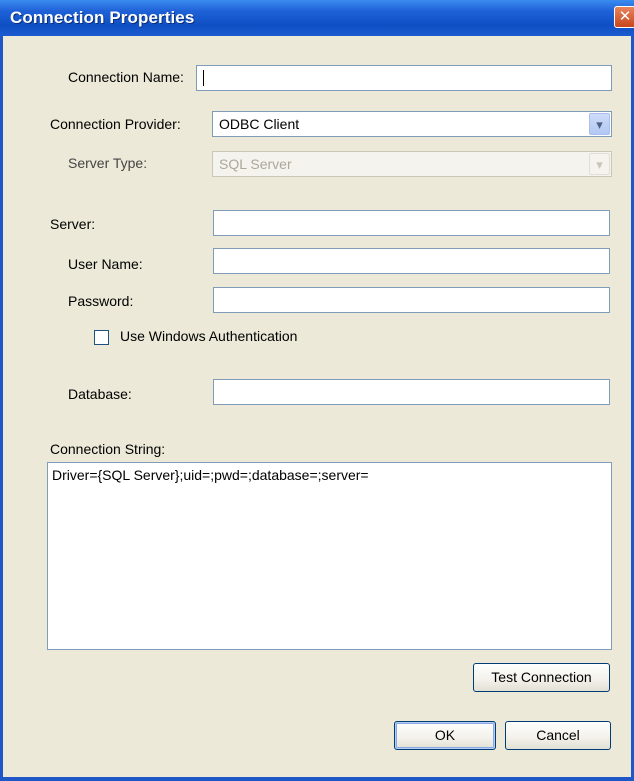 This screenshot has height=781, width=634. Describe the element at coordinates (541, 677) in the screenshot. I see `test-connection-button: Test Connection` at that location.